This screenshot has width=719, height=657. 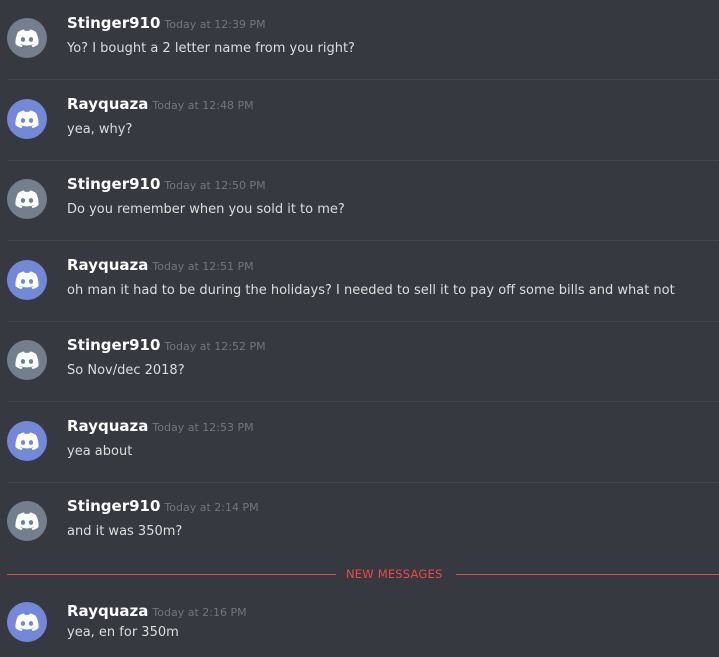 I want to click on message-header: Stinger910 Today at 12:52 PM, so click(x=166, y=346).